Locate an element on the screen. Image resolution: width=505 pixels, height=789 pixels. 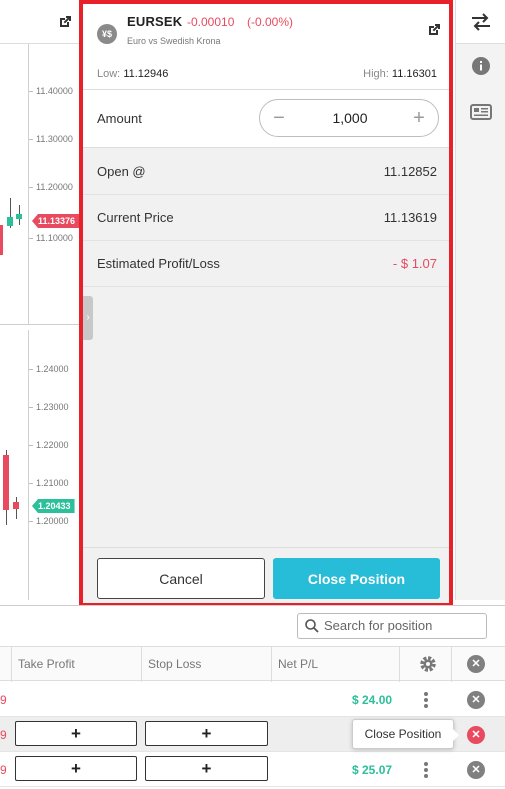
swap-arrows-icon is located at coordinates (481, 21).